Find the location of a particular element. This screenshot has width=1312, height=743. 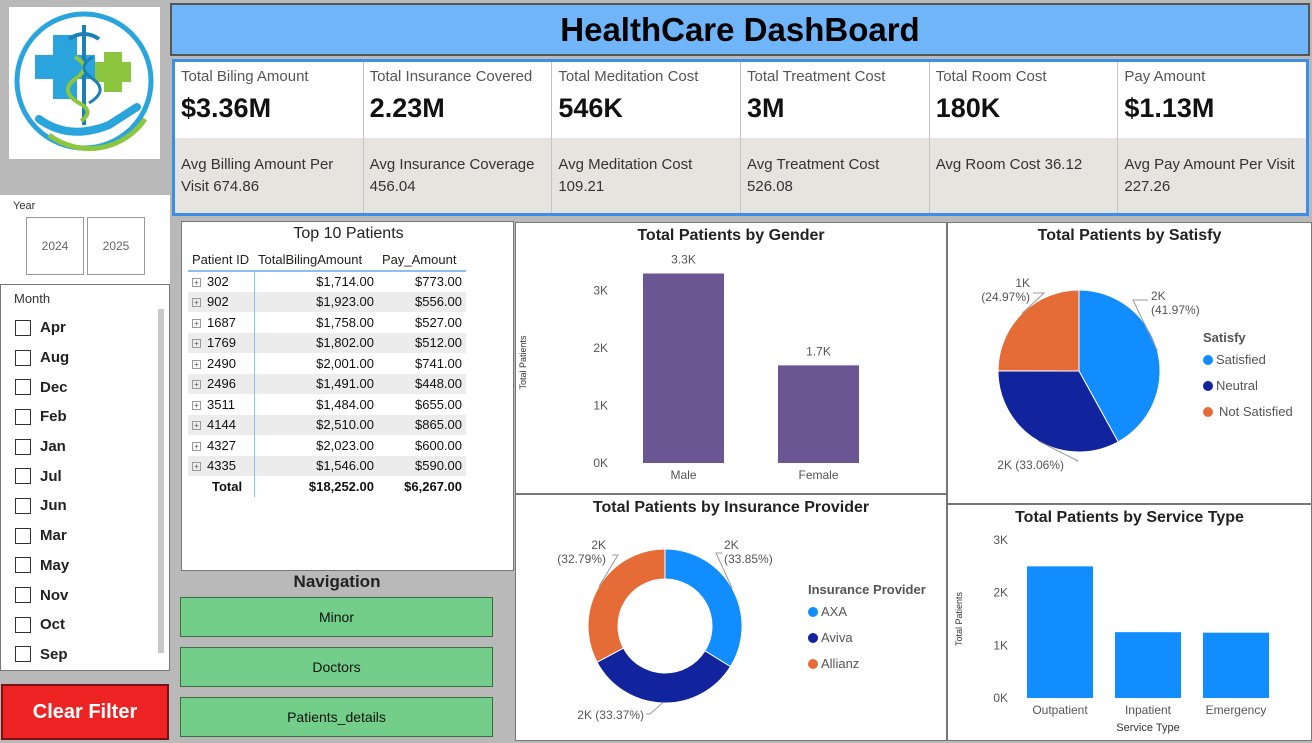

x-tick-label: Emergency is located at coordinates (1236, 710).